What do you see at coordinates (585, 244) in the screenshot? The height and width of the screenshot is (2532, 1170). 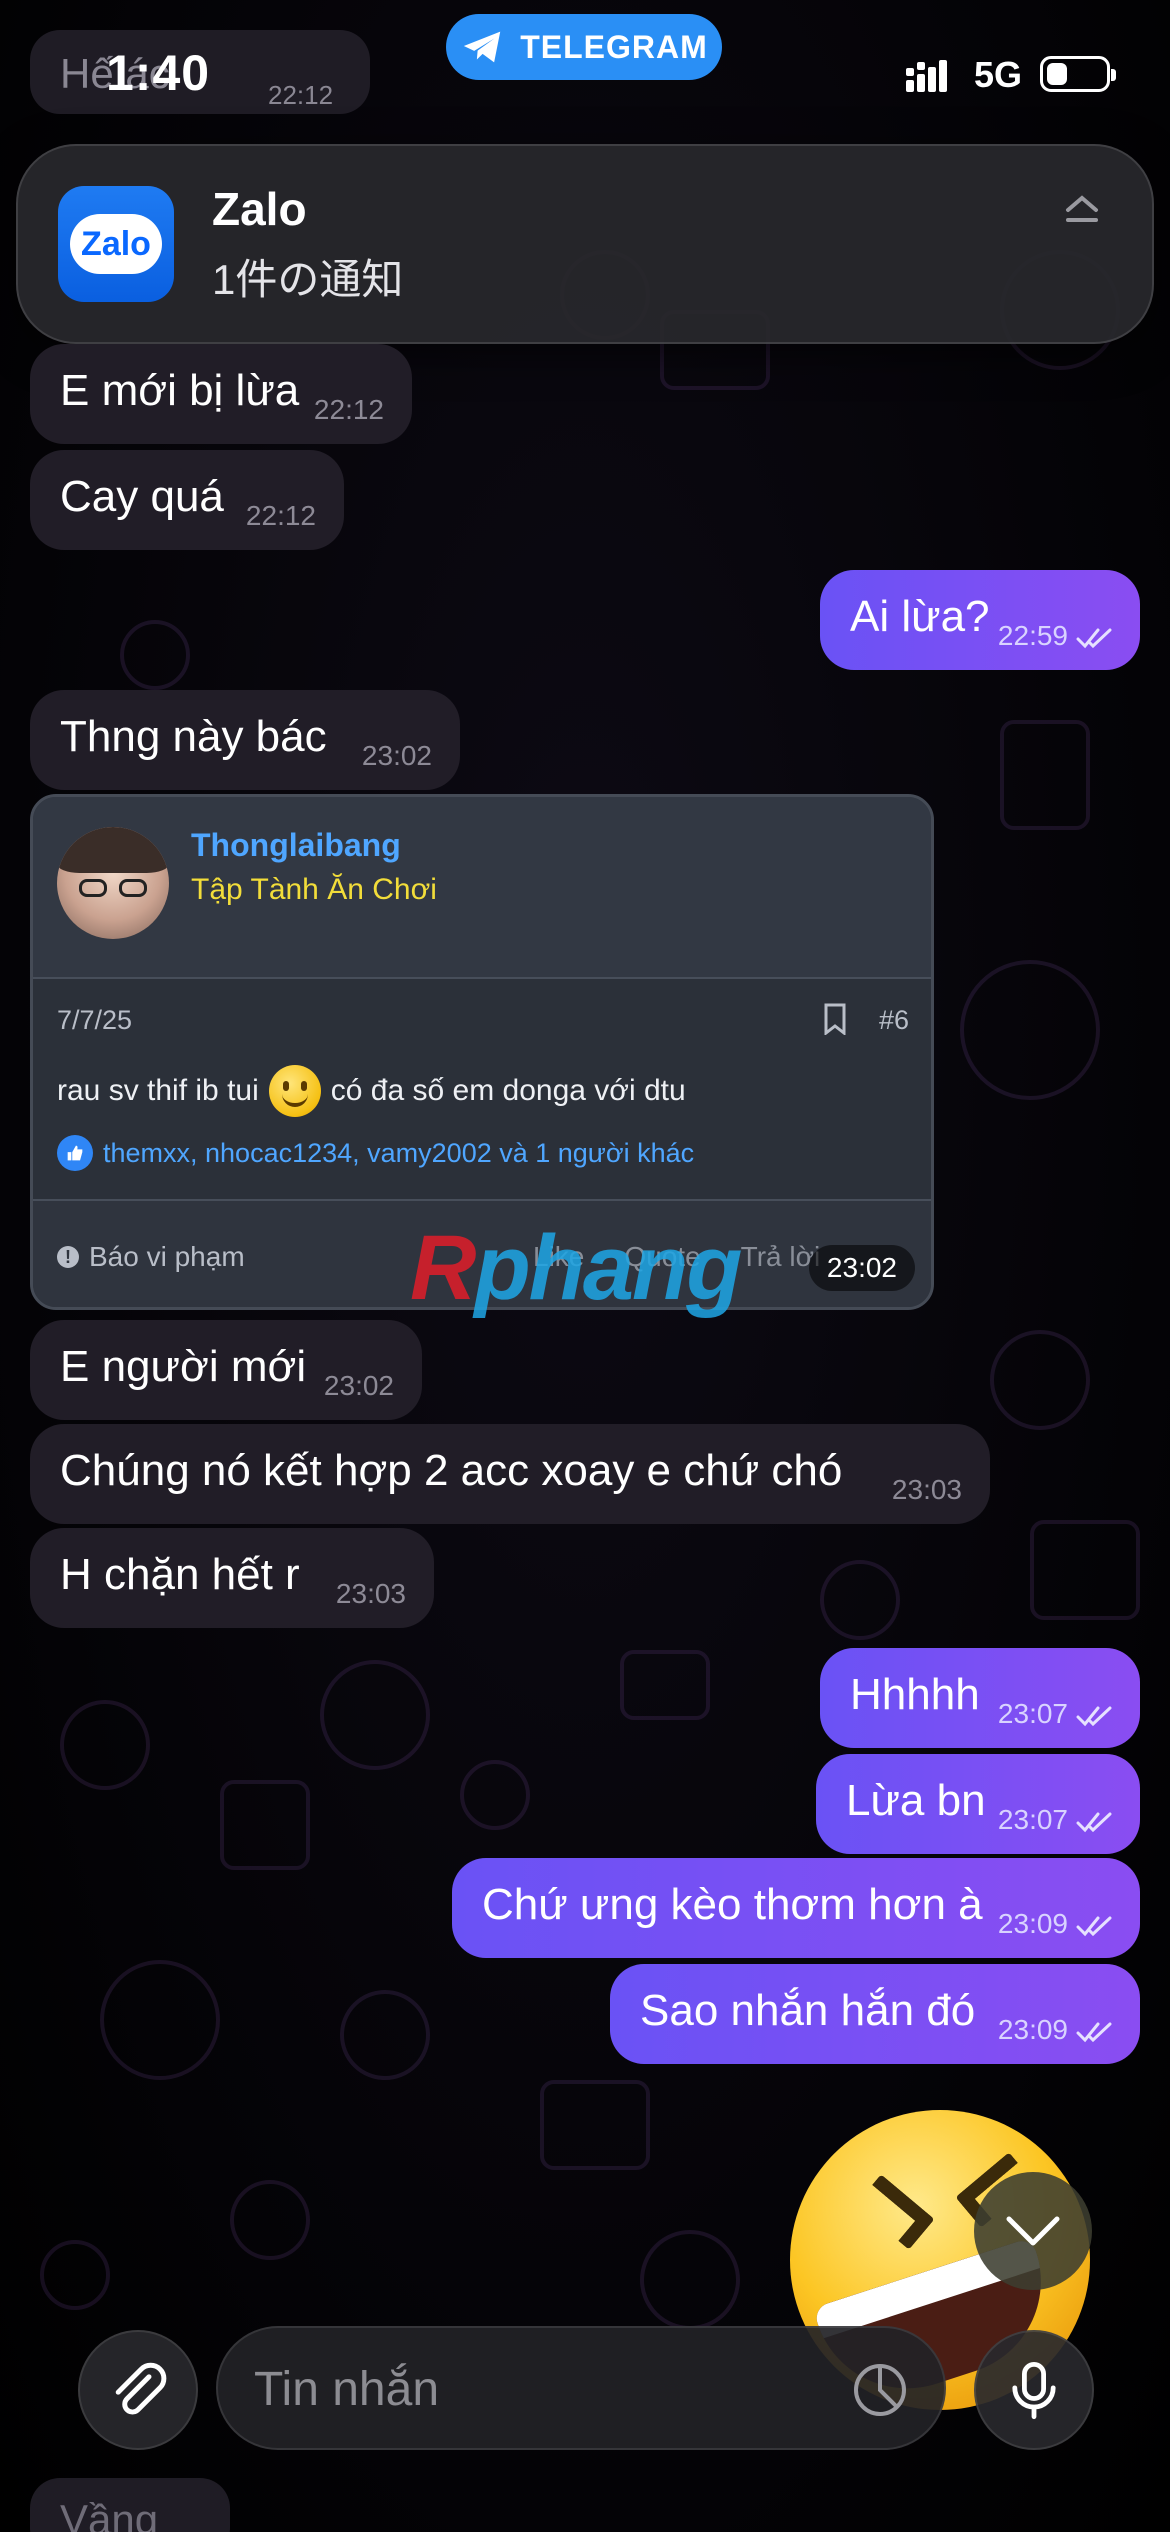 I see `push-notification: Zalo Zalo 1件の通知` at bounding box center [585, 244].